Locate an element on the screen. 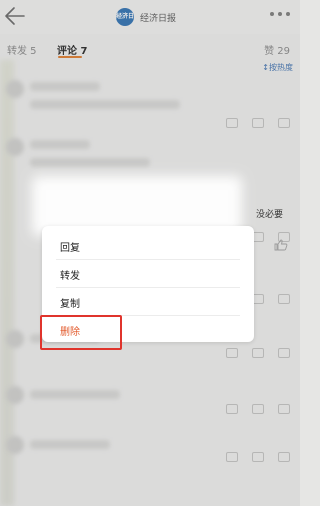  delete-highlight-annotation is located at coordinates (81, 332).